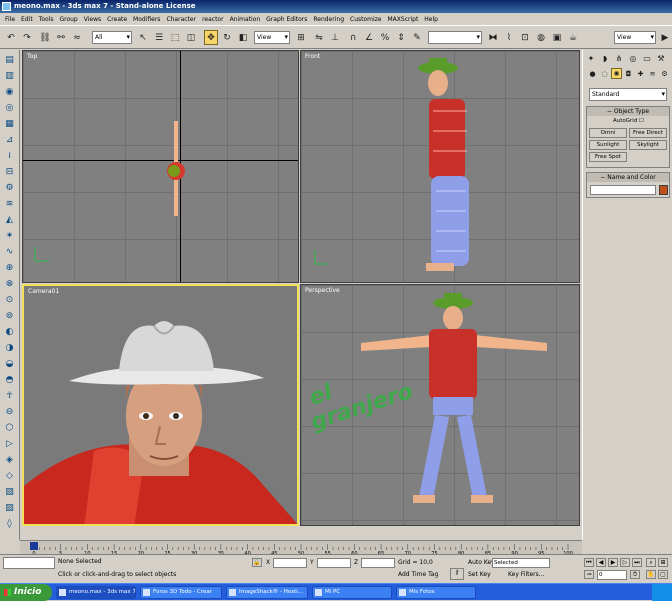  Describe the element at coordinates (625, 562) in the screenshot. I see `next-frame-icon: ▷` at that location.